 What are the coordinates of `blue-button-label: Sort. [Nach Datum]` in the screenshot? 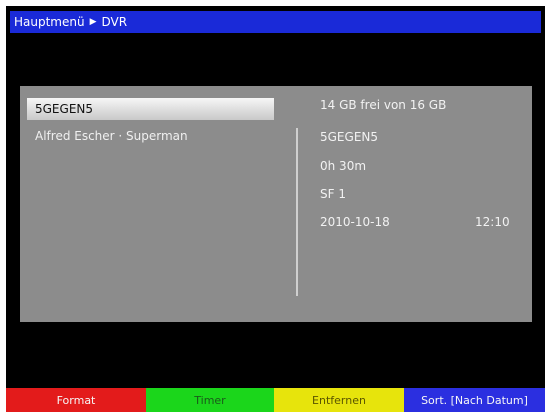 It's located at (474, 400).